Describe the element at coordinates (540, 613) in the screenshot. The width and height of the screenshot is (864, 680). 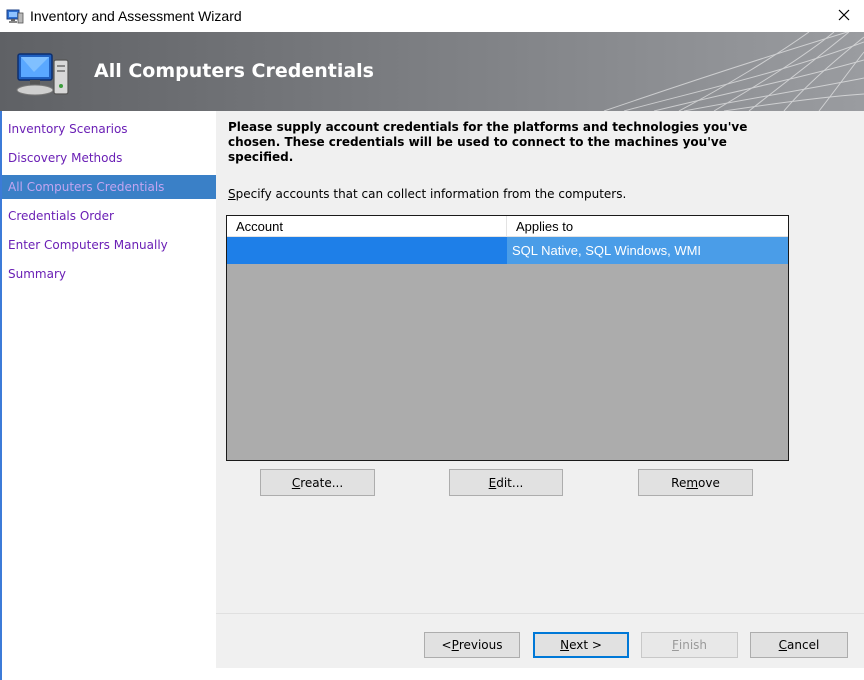
I see `footer-divider` at that location.